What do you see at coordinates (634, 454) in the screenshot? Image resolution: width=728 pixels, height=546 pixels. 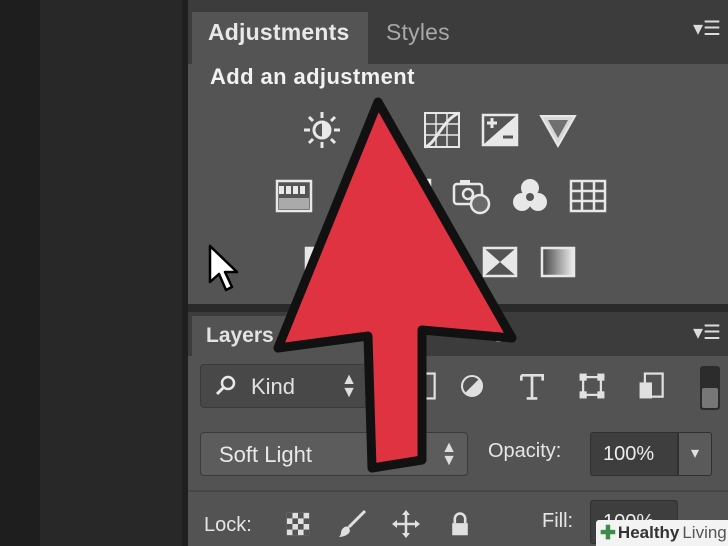 I see `opacity-input: 100%` at bounding box center [634, 454].